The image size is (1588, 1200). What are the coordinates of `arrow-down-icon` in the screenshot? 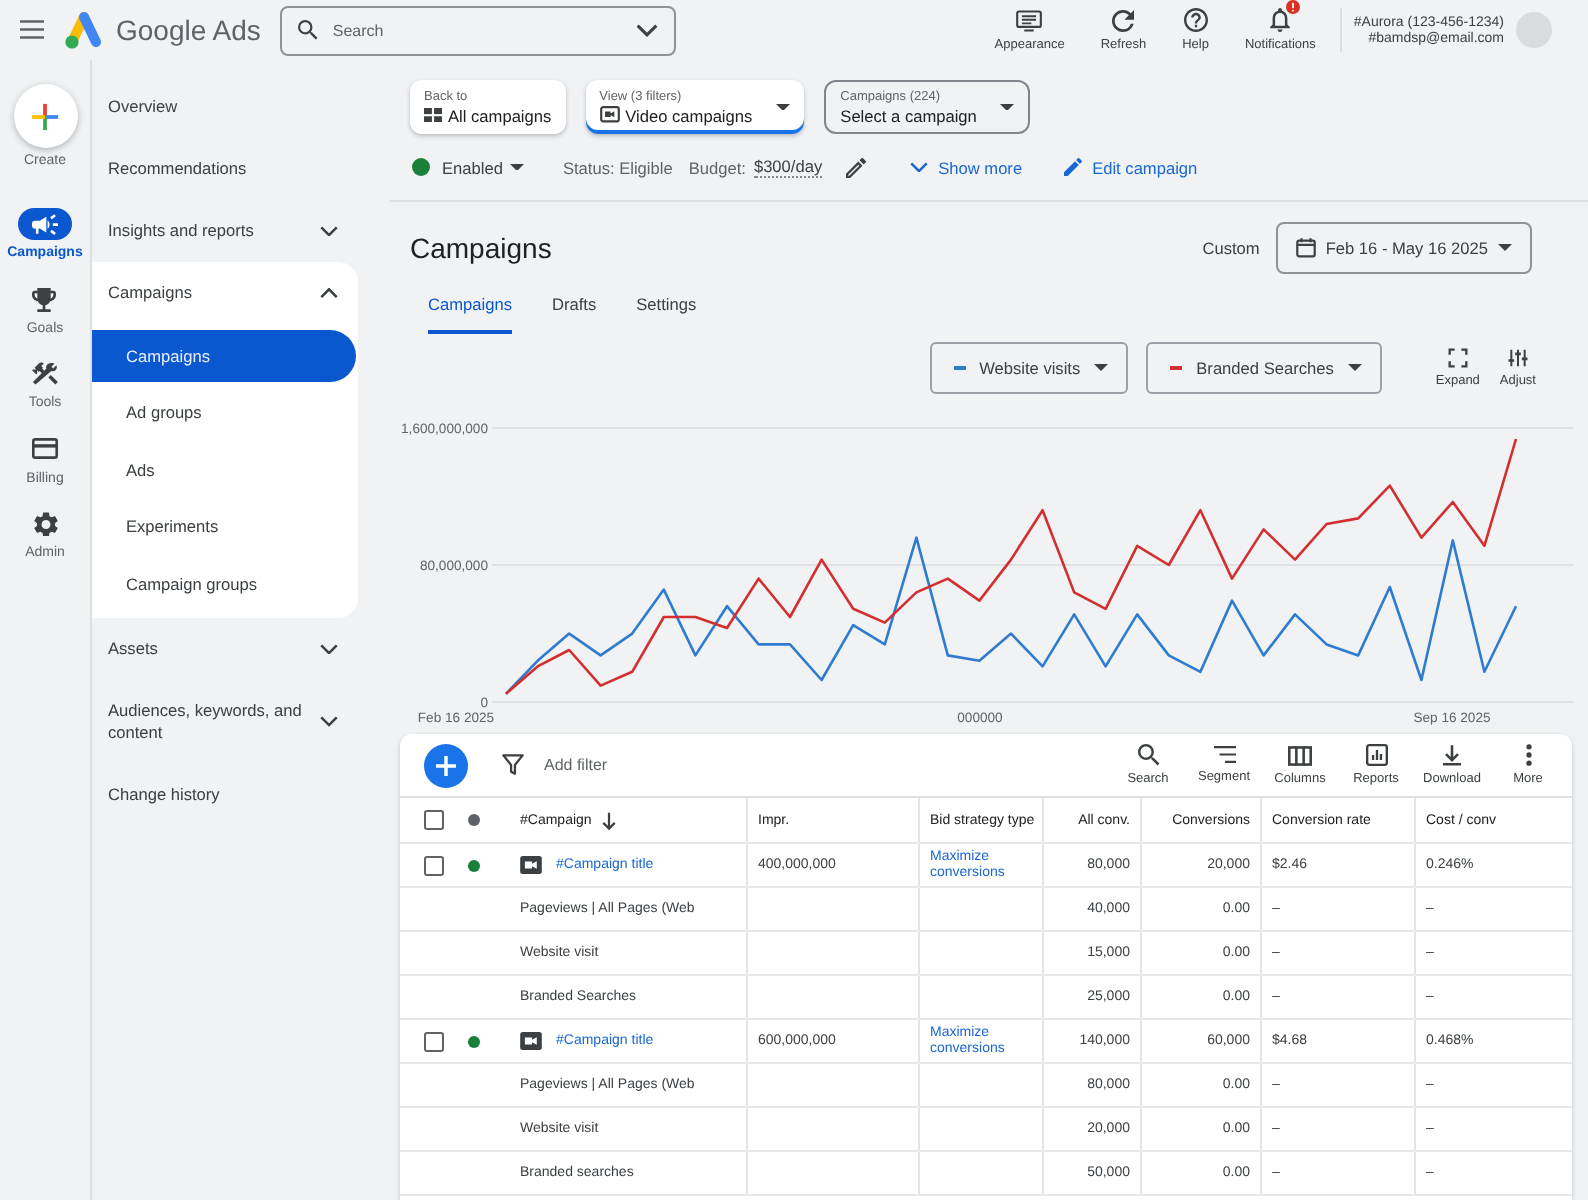 It's located at (608, 820).